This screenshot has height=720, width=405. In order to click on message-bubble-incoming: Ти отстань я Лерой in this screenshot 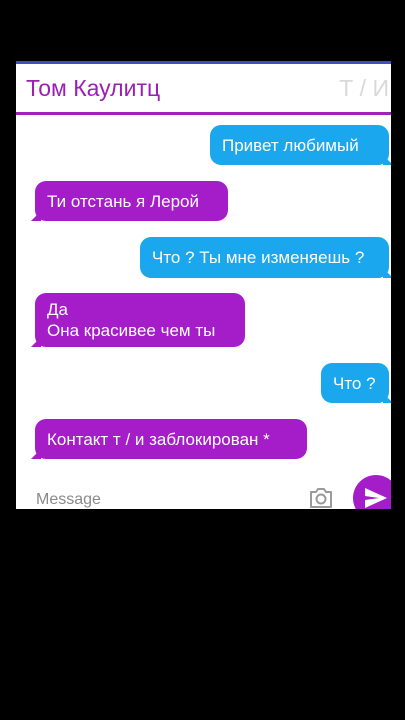, I will do `click(131, 201)`.